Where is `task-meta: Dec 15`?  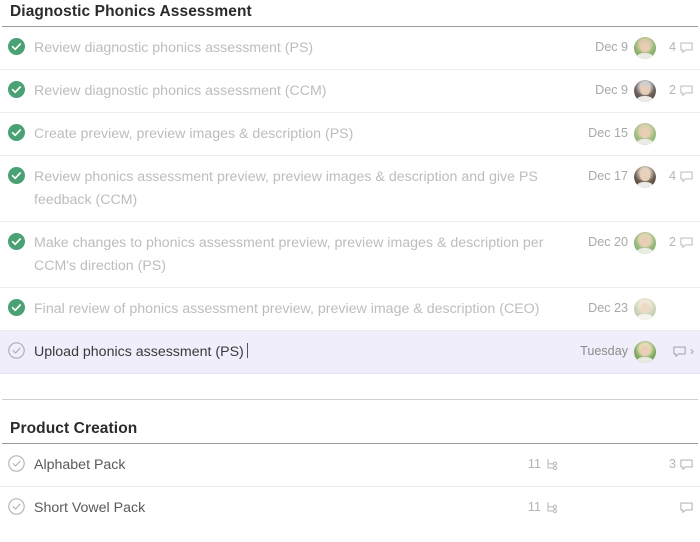 task-meta: Dec 15 is located at coordinates (641, 133).